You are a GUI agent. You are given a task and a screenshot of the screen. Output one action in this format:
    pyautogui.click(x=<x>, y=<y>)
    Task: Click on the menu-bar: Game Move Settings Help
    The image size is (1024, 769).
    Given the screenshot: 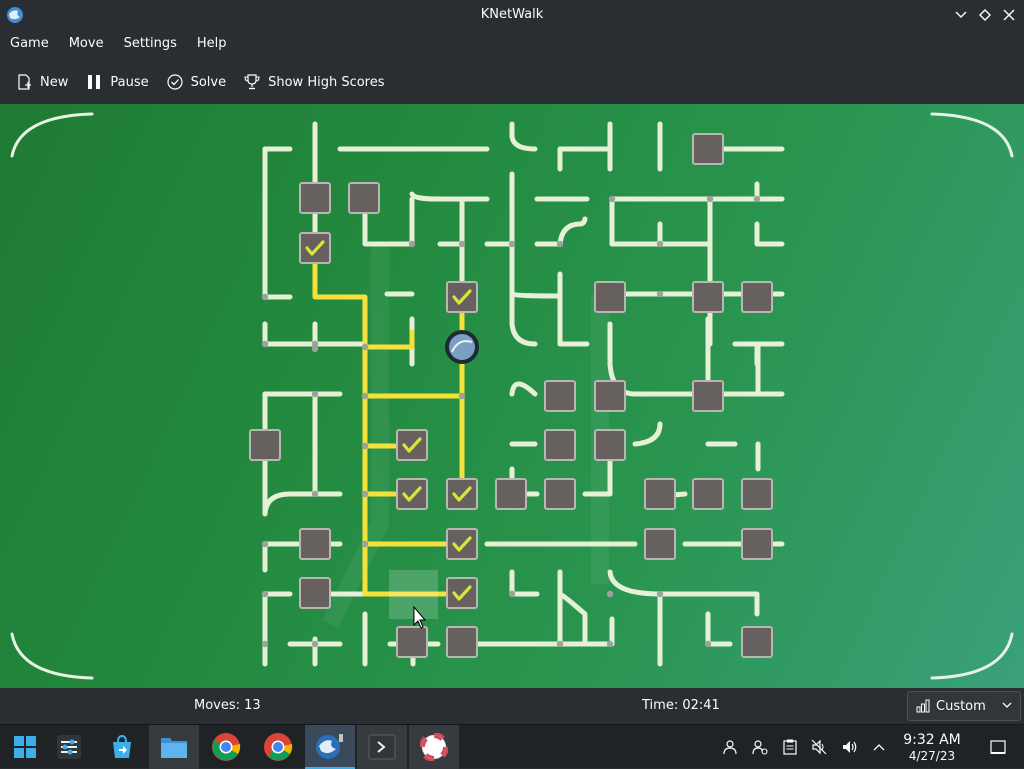 What is the action you would take?
    pyautogui.click(x=512, y=44)
    